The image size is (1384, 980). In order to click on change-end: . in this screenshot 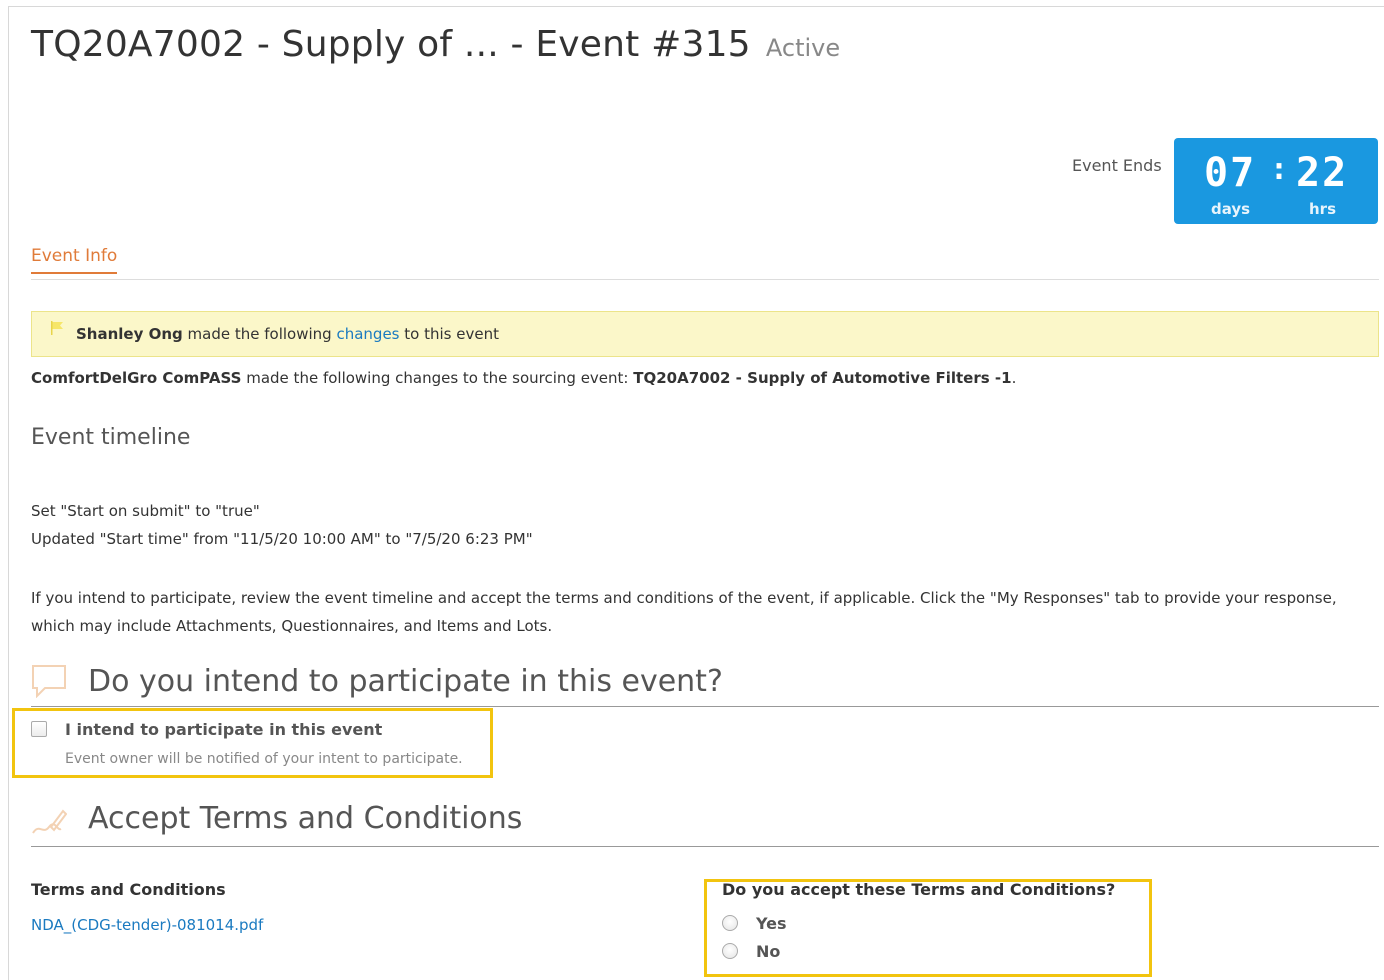, I will do `click(1014, 378)`.